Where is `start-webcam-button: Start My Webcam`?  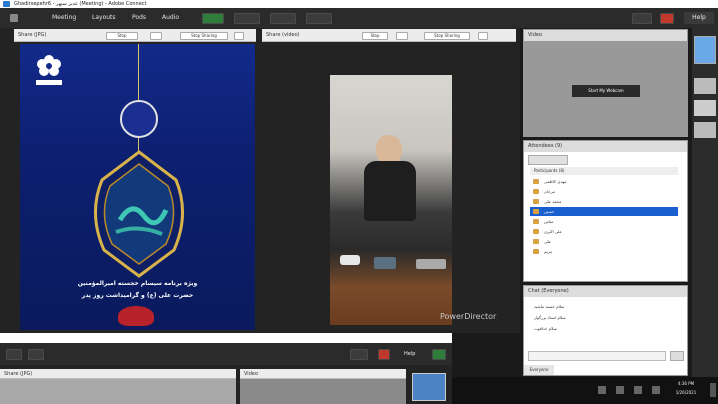
start-webcam-button: Start My Webcam is located at coordinates (606, 91).